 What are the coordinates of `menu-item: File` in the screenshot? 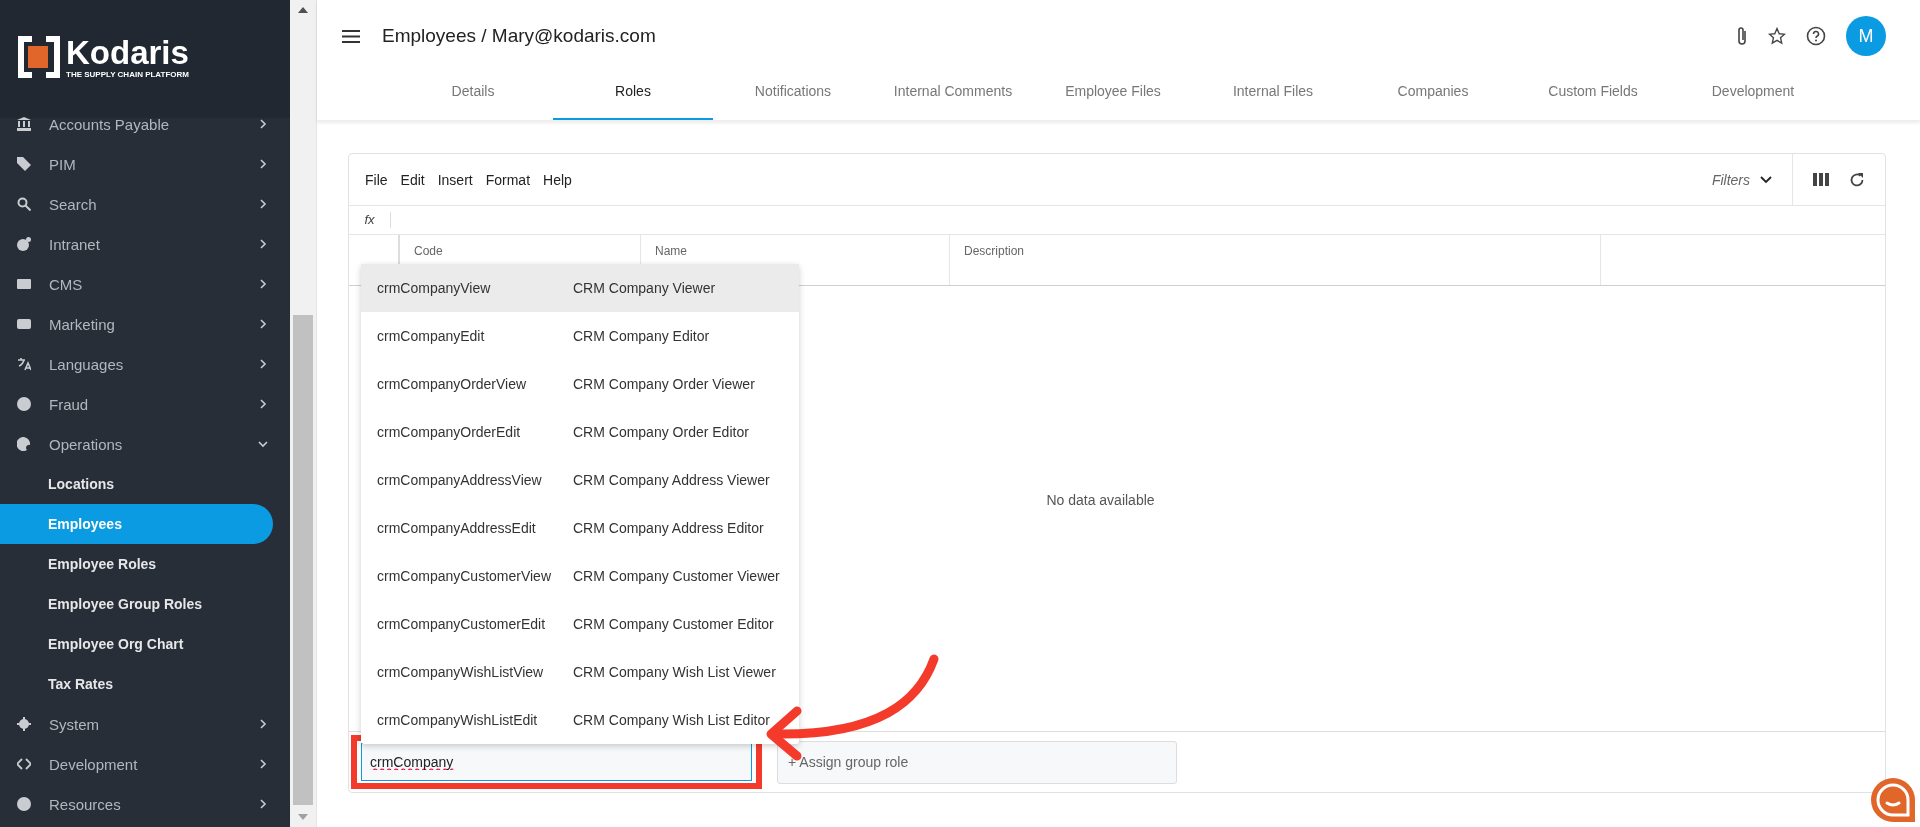 It's located at (376, 179).